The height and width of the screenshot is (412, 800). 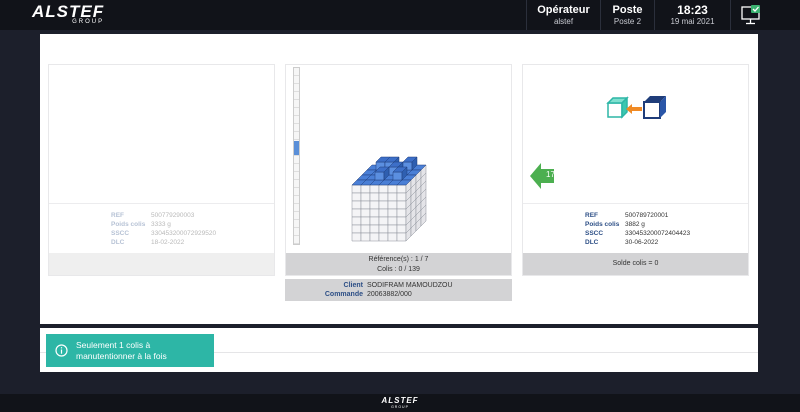 What do you see at coordinates (692, 10) in the screenshot?
I see `clock-time: 18:23` at bounding box center [692, 10].